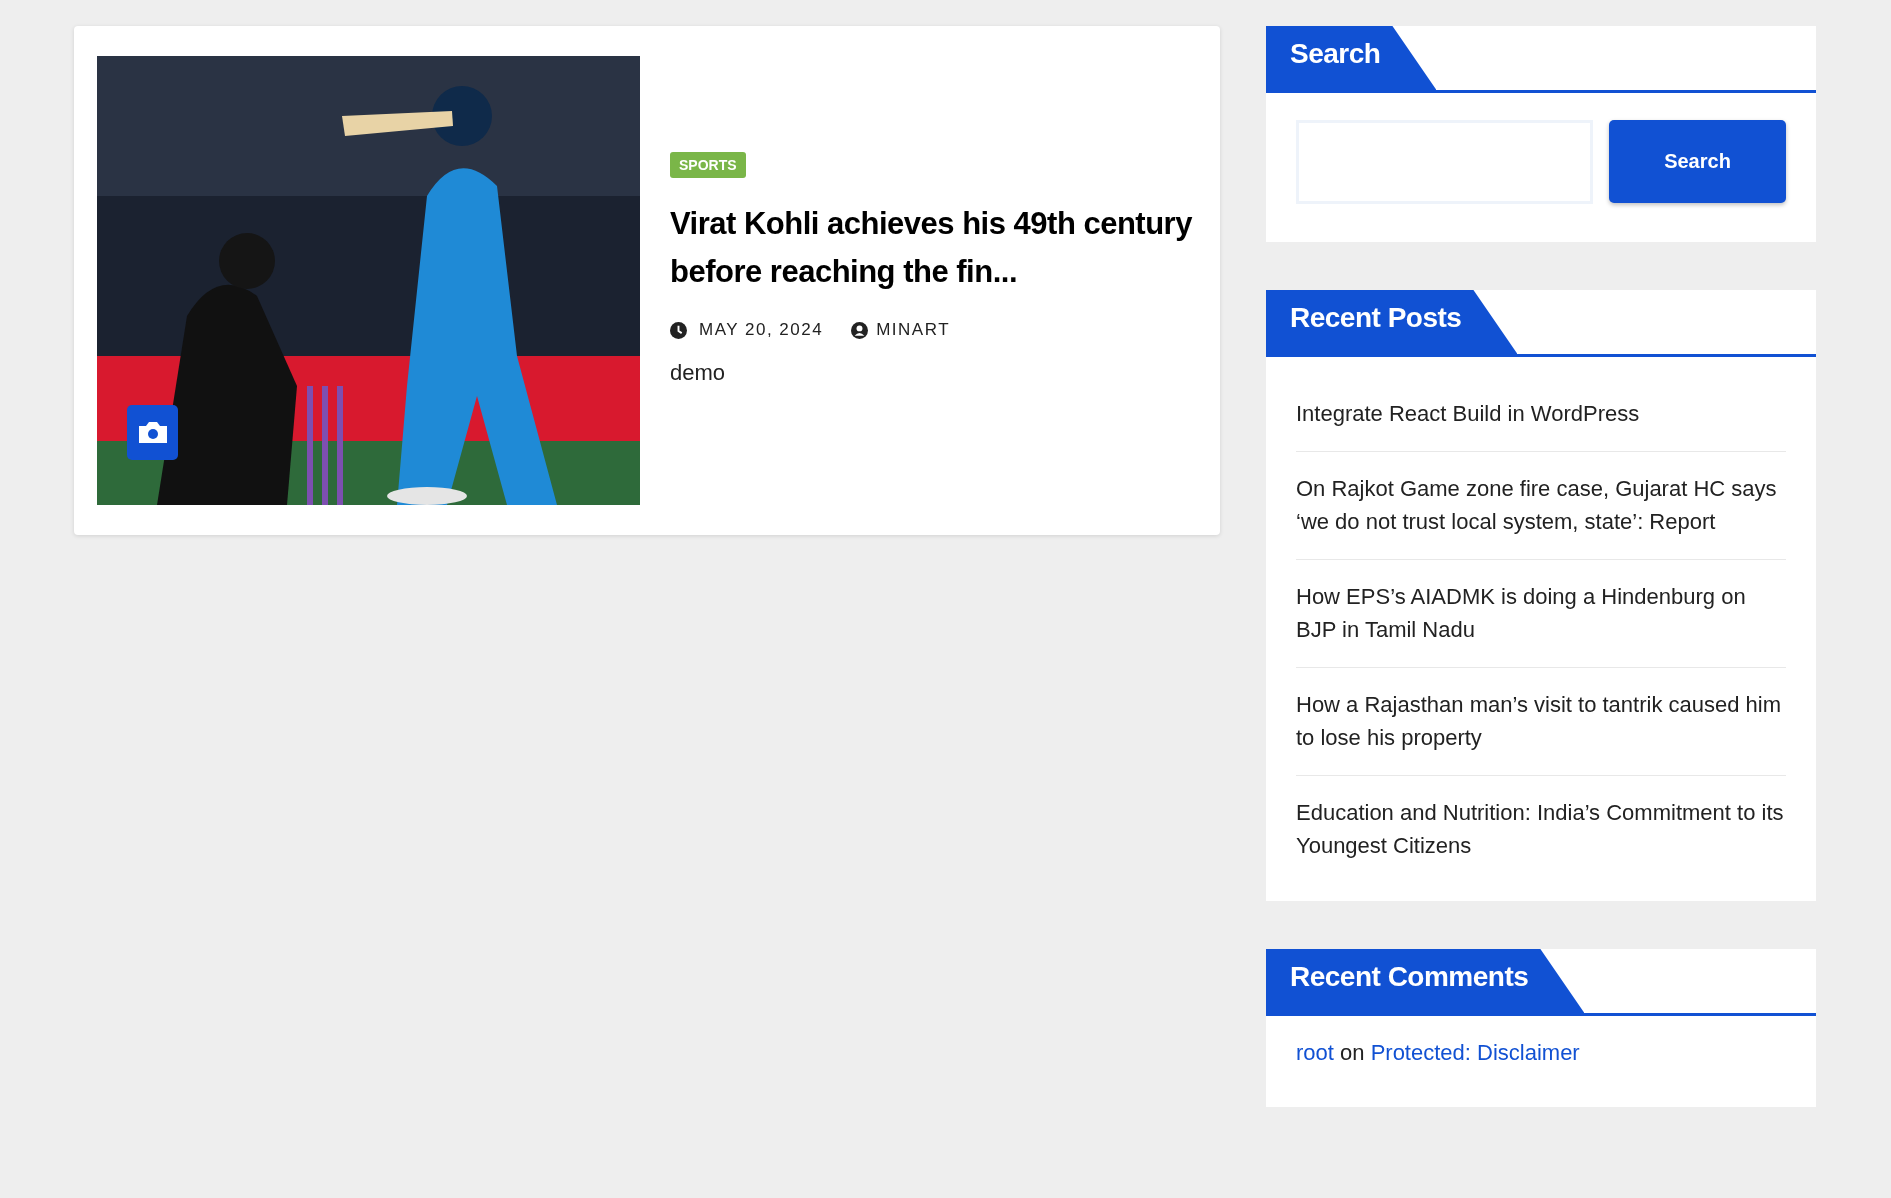 This screenshot has width=1891, height=1198. I want to click on post-excerpt: demo, so click(698, 373).